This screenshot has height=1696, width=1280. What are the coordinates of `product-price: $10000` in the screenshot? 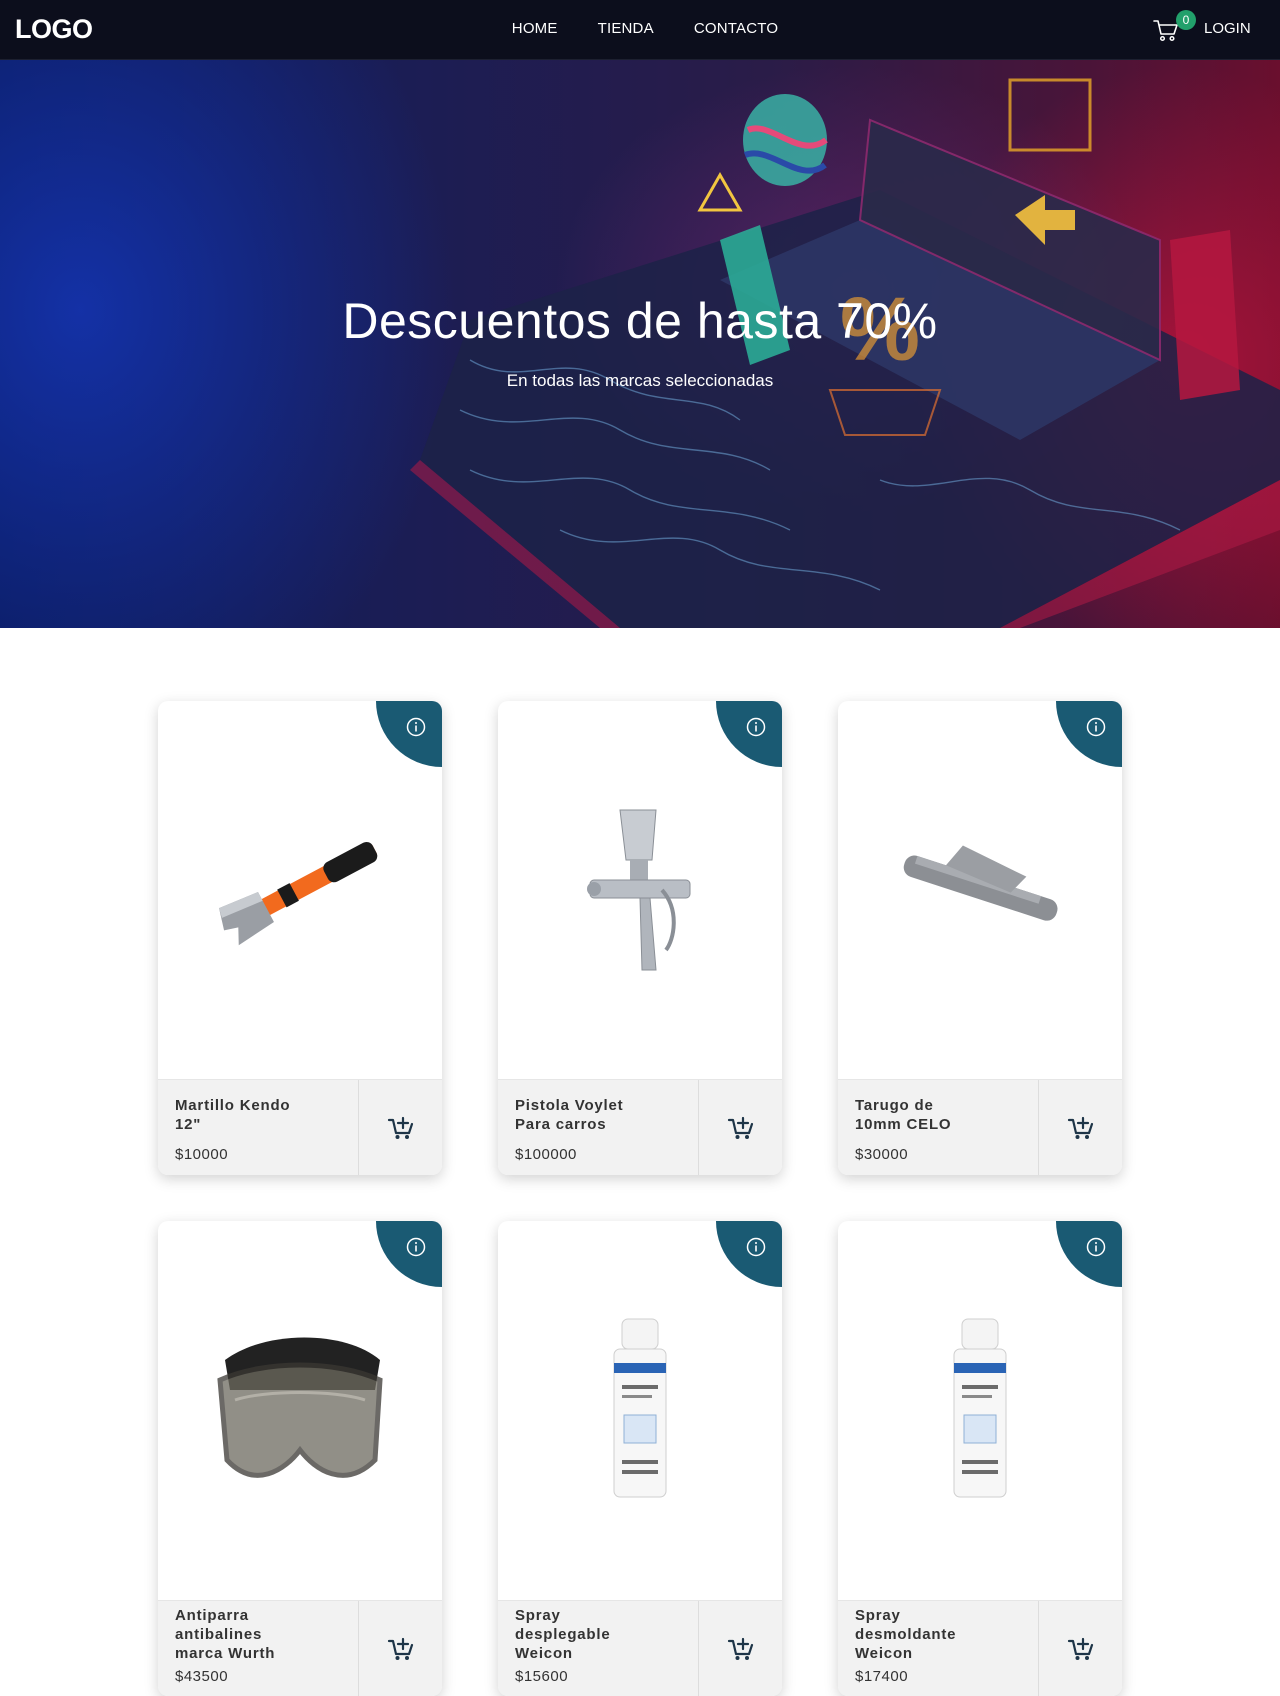 It's located at (202, 1154).